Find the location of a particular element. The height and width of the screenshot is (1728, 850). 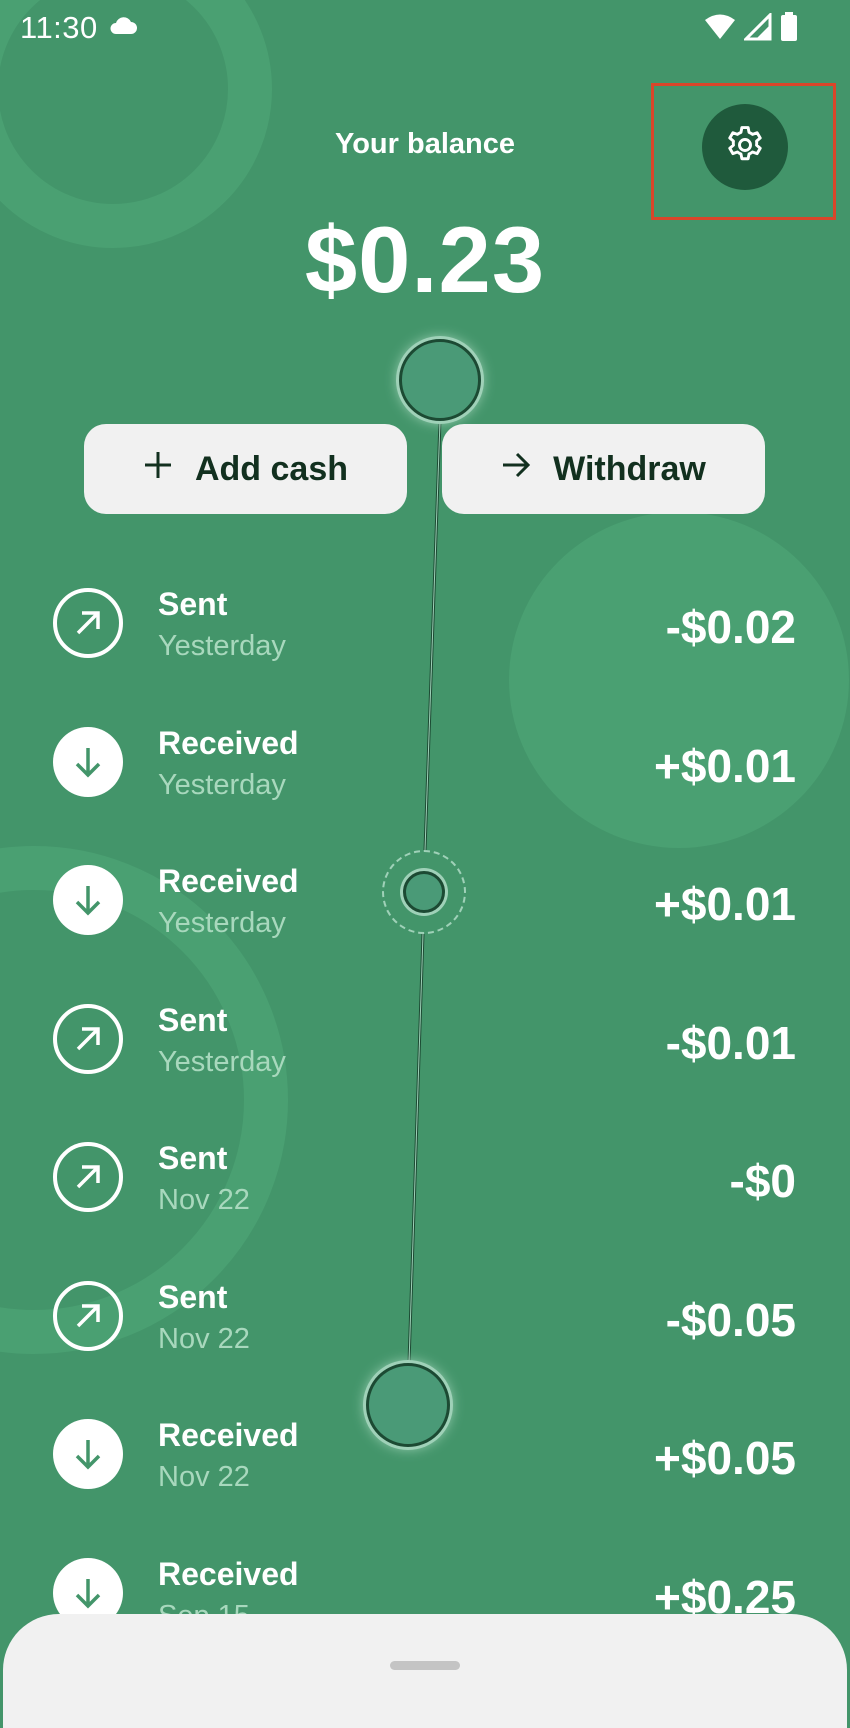

transaction-amount: -$0.02 is located at coordinates (730, 627).